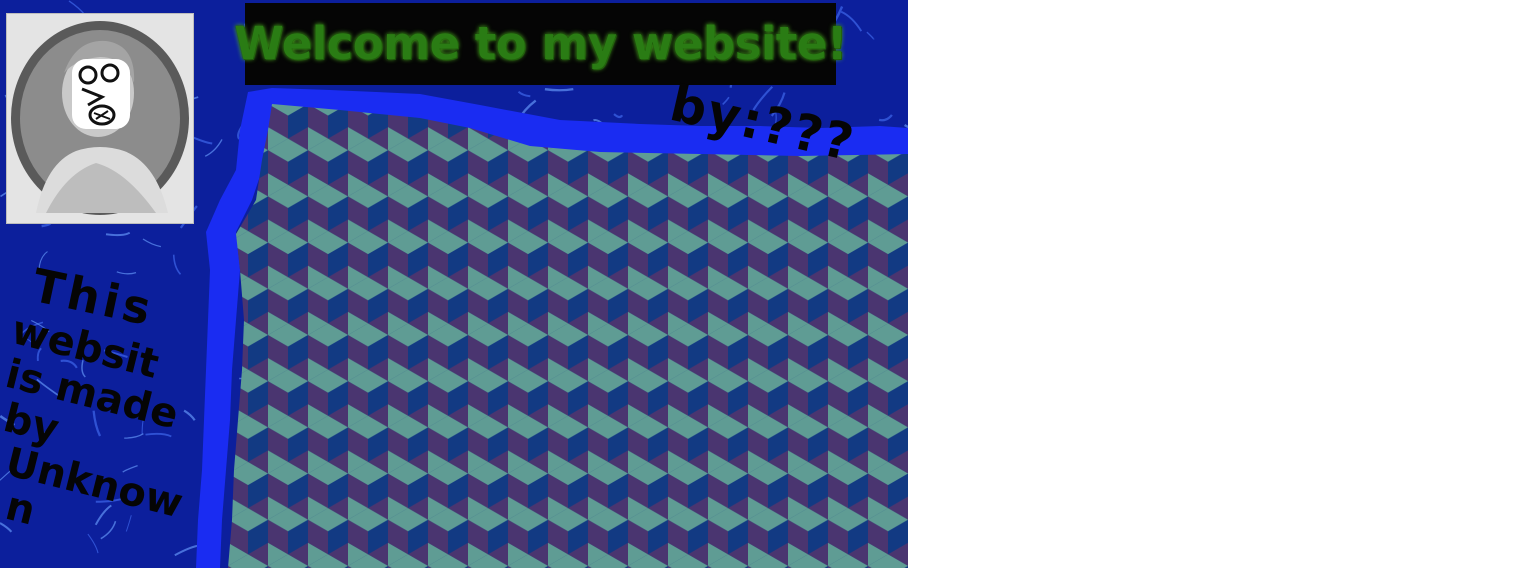  What do you see at coordinates (119, 396) in the screenshot?
I see `handwritten-note: This websit is made by Unknow n` at bounding box center [119, 396].